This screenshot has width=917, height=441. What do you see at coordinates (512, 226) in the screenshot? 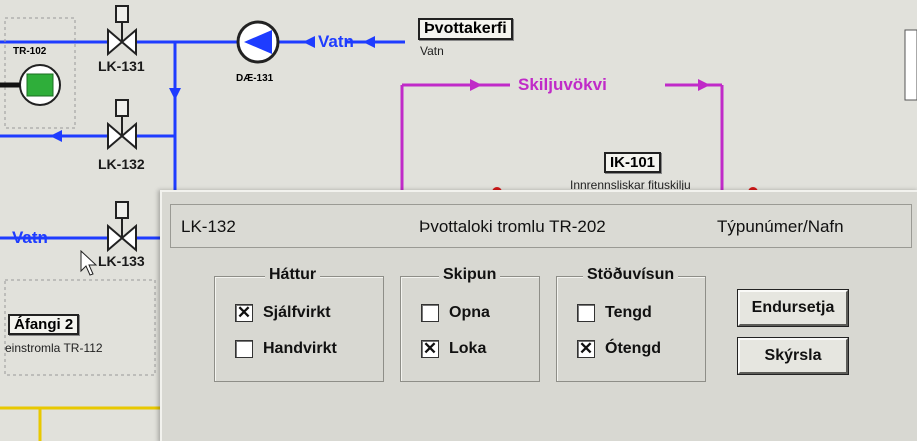
I see `valve-description: Þvottaloki tromlu TR-202` at bounding box center [512, 226].